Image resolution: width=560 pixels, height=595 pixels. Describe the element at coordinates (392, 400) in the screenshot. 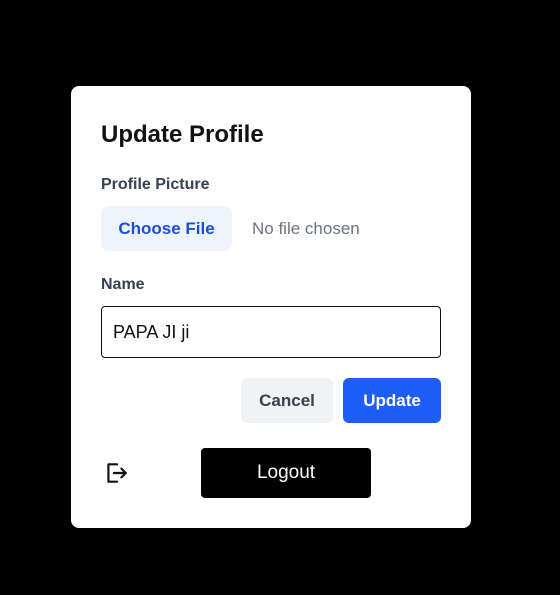

I see `update-button: Update` at that location.